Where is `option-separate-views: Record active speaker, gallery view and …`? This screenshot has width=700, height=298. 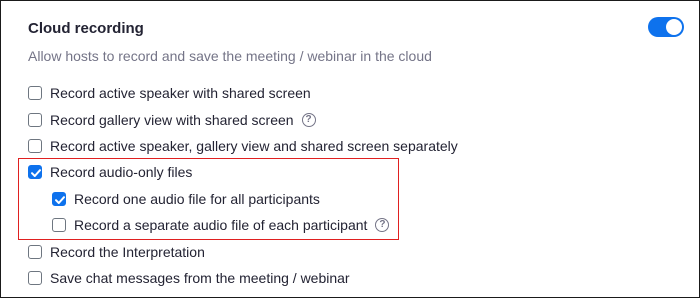 option-separate-views: Record active speaker, gallery view and … is located at coordinates (243, 146).